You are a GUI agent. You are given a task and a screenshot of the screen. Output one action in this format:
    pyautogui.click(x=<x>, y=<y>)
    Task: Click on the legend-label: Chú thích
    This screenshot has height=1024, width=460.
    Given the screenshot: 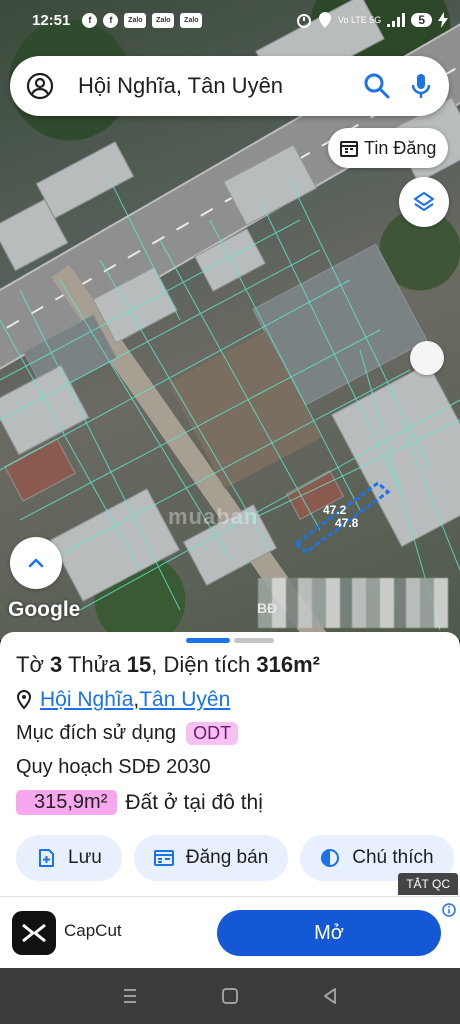 What is the action you would take?
    pyautogui.click(x=393, y=857)
    